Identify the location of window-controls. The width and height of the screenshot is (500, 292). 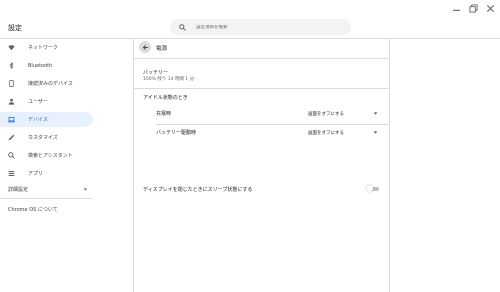
(473, 8).